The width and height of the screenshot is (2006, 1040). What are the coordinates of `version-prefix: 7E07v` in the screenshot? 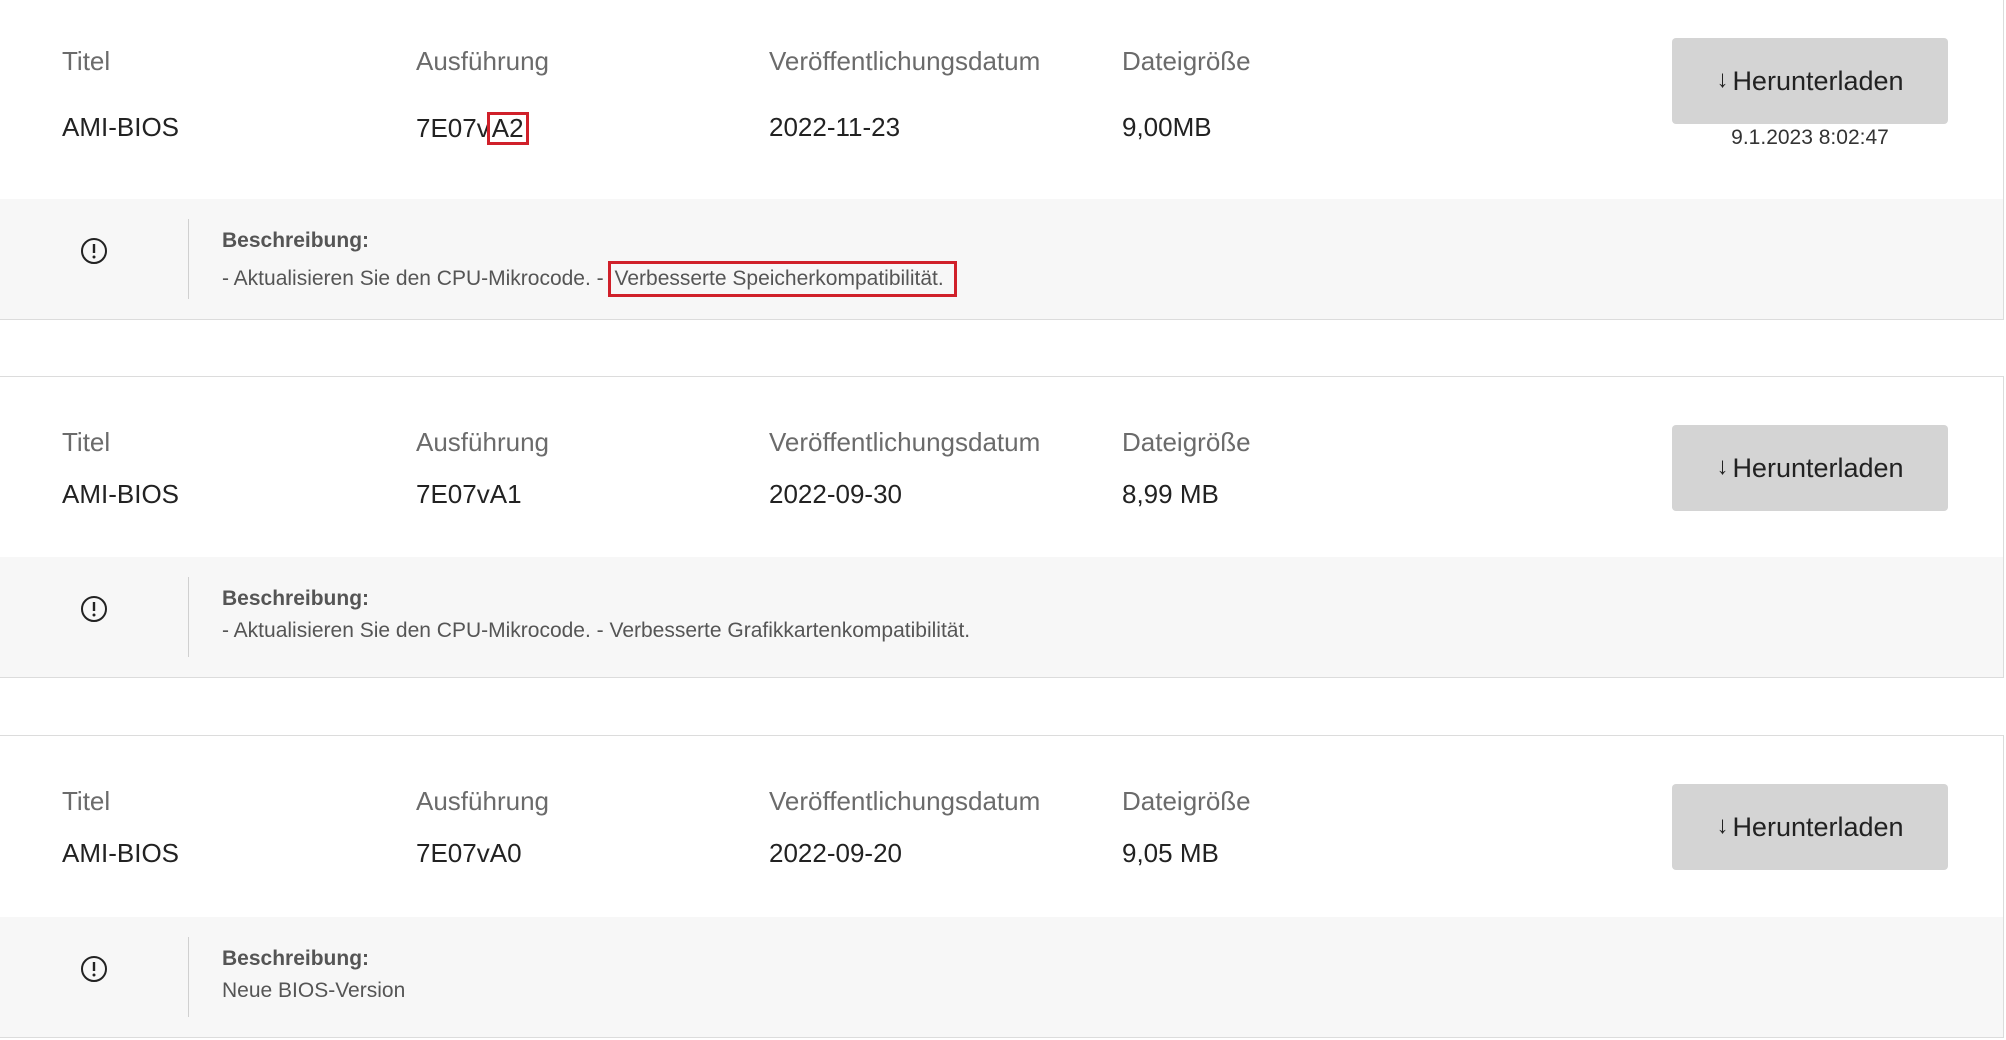 It's located at (453, 128).